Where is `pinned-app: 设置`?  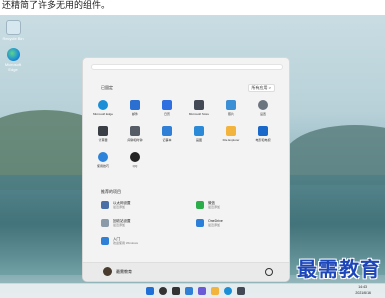 pinned-app: 设置 is located at coordinates (263, 108).